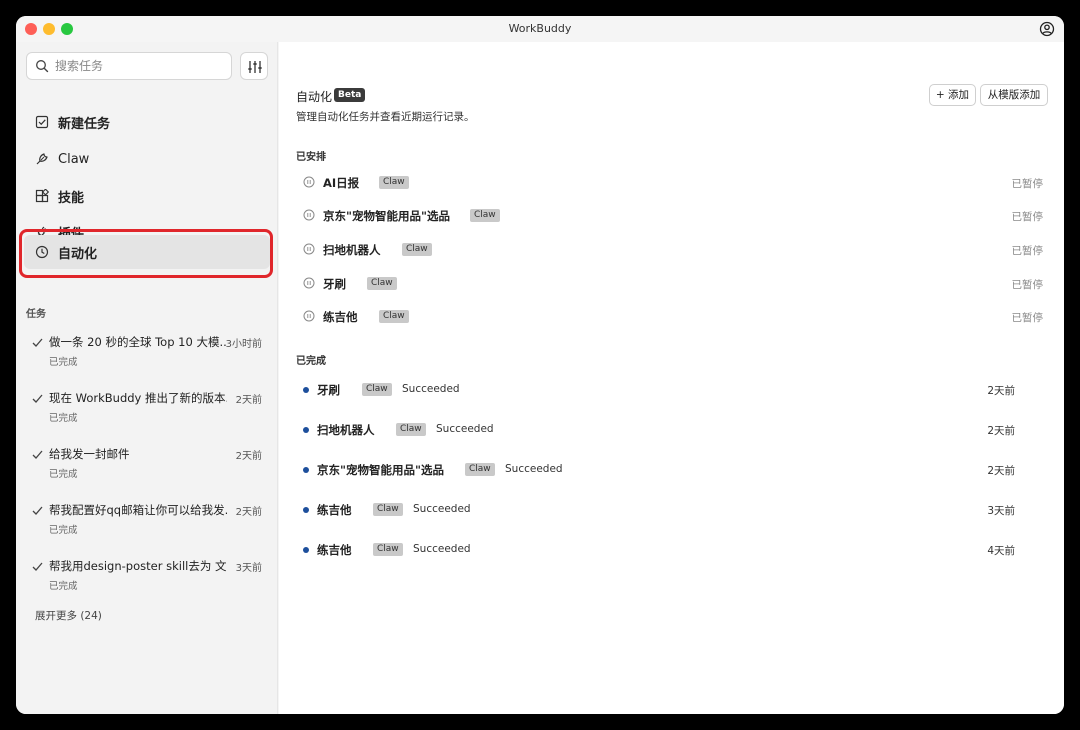 This screenshot has width=1080, height=730. What do you see at coordinates (148, 354) in the screenshot?
I see `task-item: 做一条 20 秒的全球 Top 10 大模... 3小时前 已完成` at bounding box center [148, 354].